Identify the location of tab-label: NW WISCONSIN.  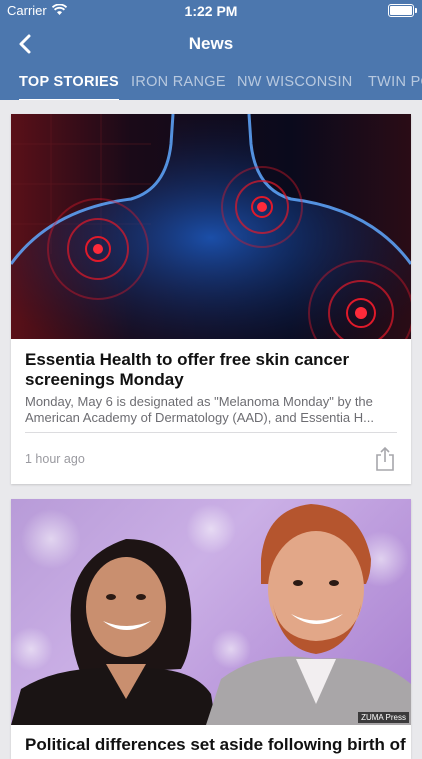
(295, 82).